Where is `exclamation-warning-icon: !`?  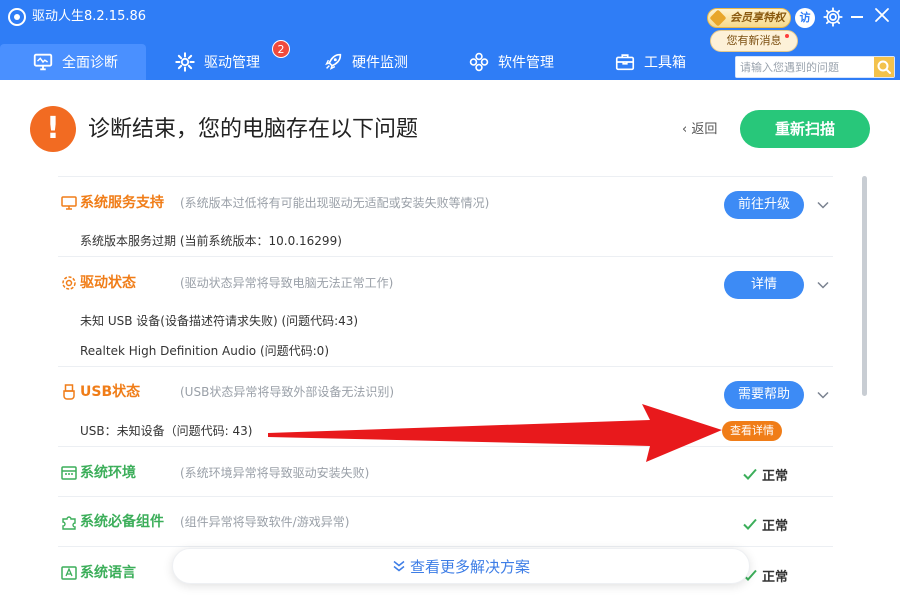
exclamation-warning-icon: ! is located at coordinates (53, 129).